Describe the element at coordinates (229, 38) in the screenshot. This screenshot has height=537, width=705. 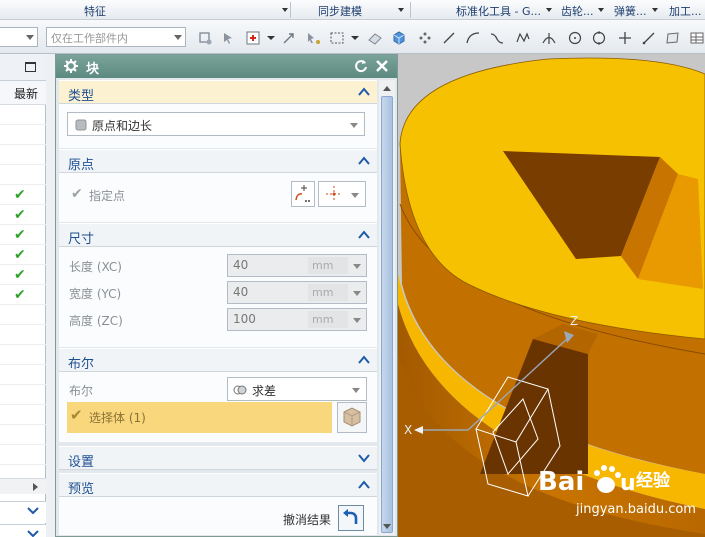
I see `select-feature-icon` at that location.